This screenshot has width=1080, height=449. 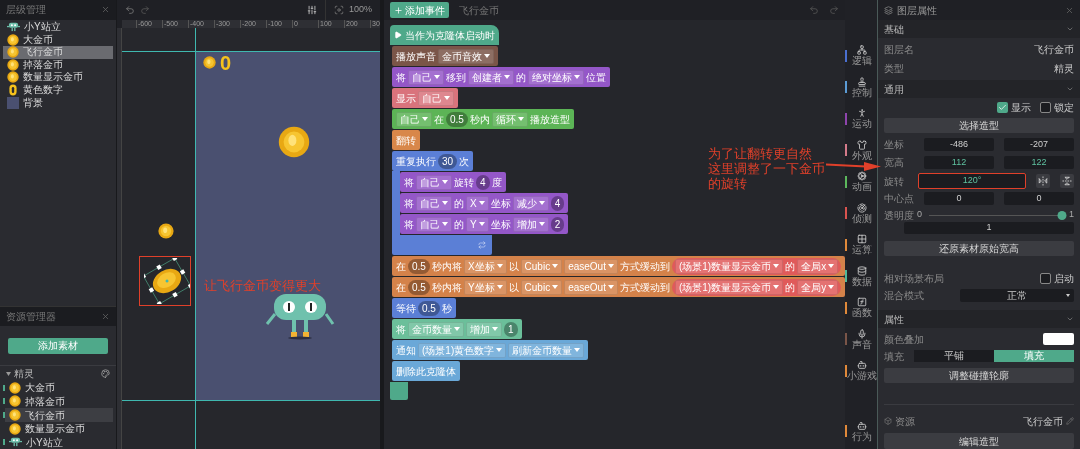 I want to click on block-dropdown: 金币音效, so click(x=466, y=56).